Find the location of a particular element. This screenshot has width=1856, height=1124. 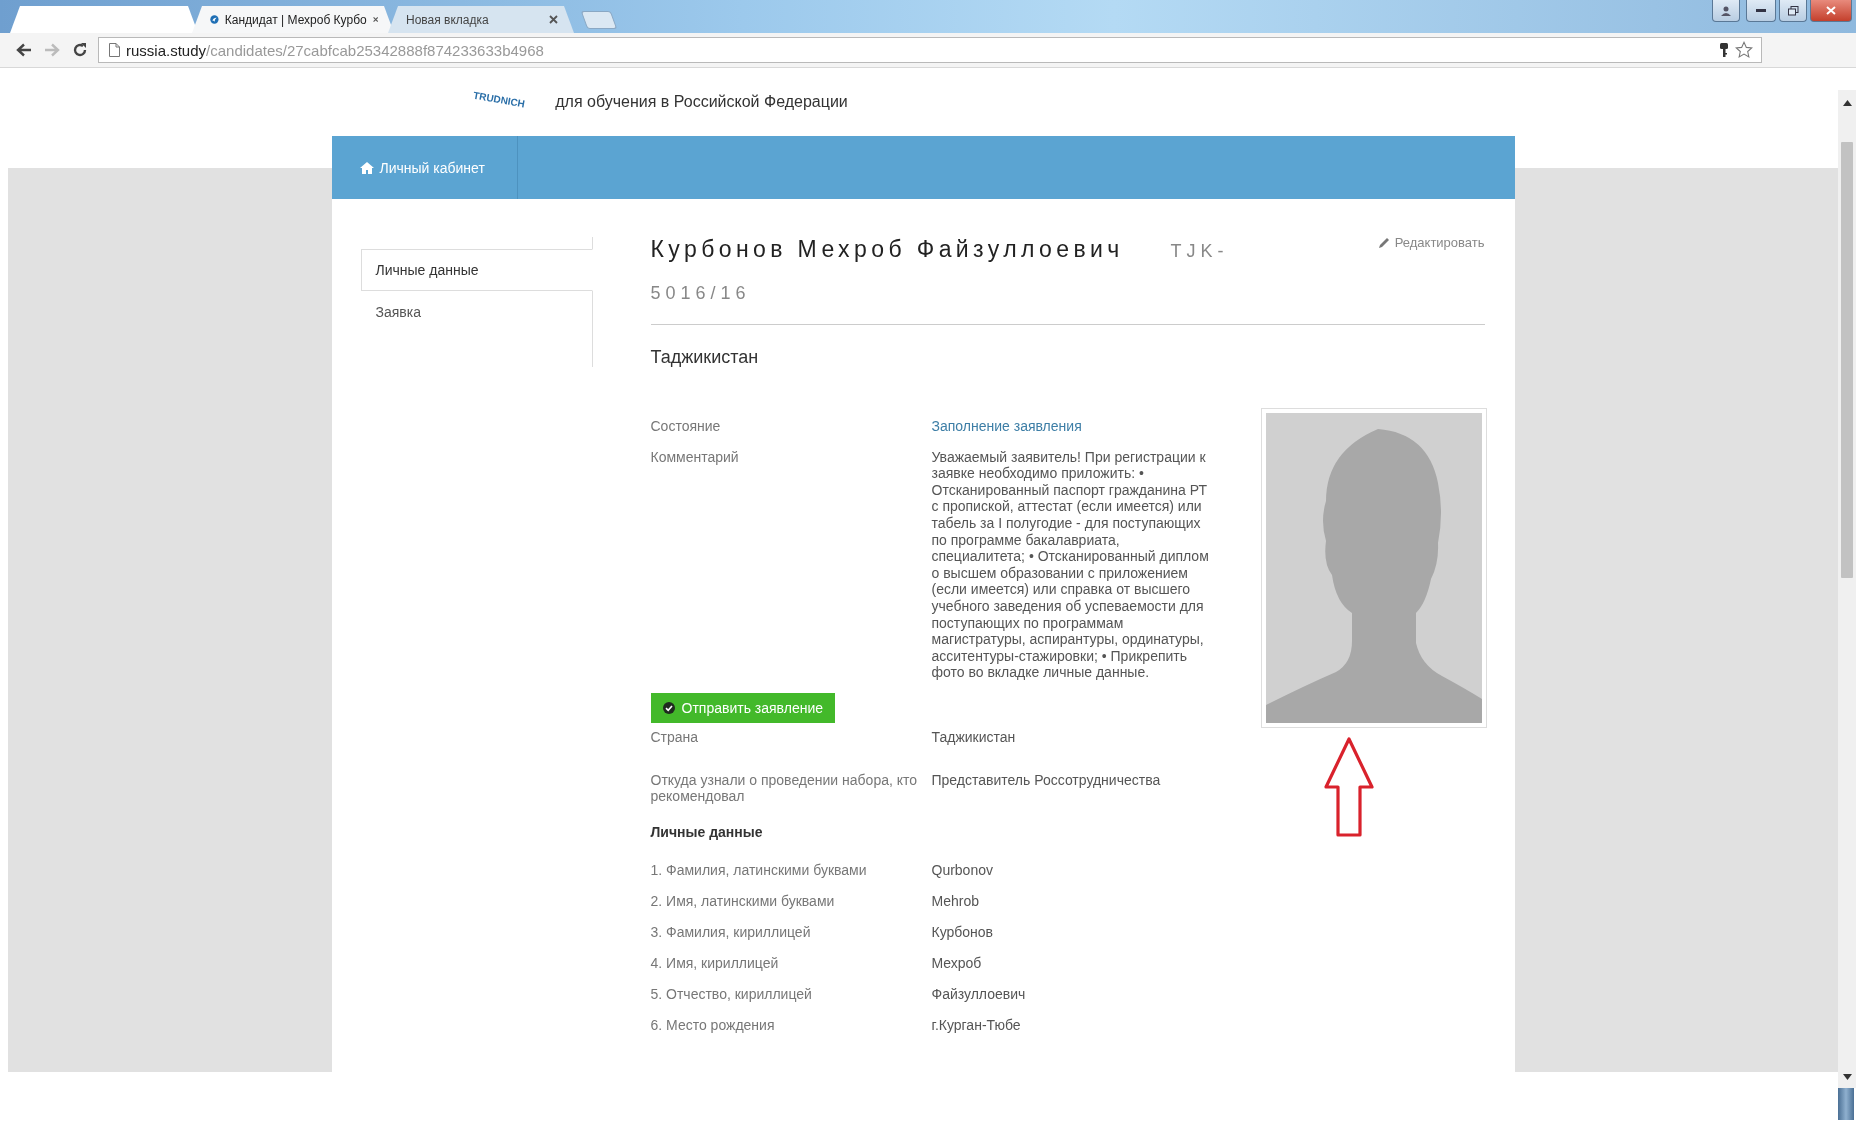

minimize-icon is located at coordinates (1761, 10).